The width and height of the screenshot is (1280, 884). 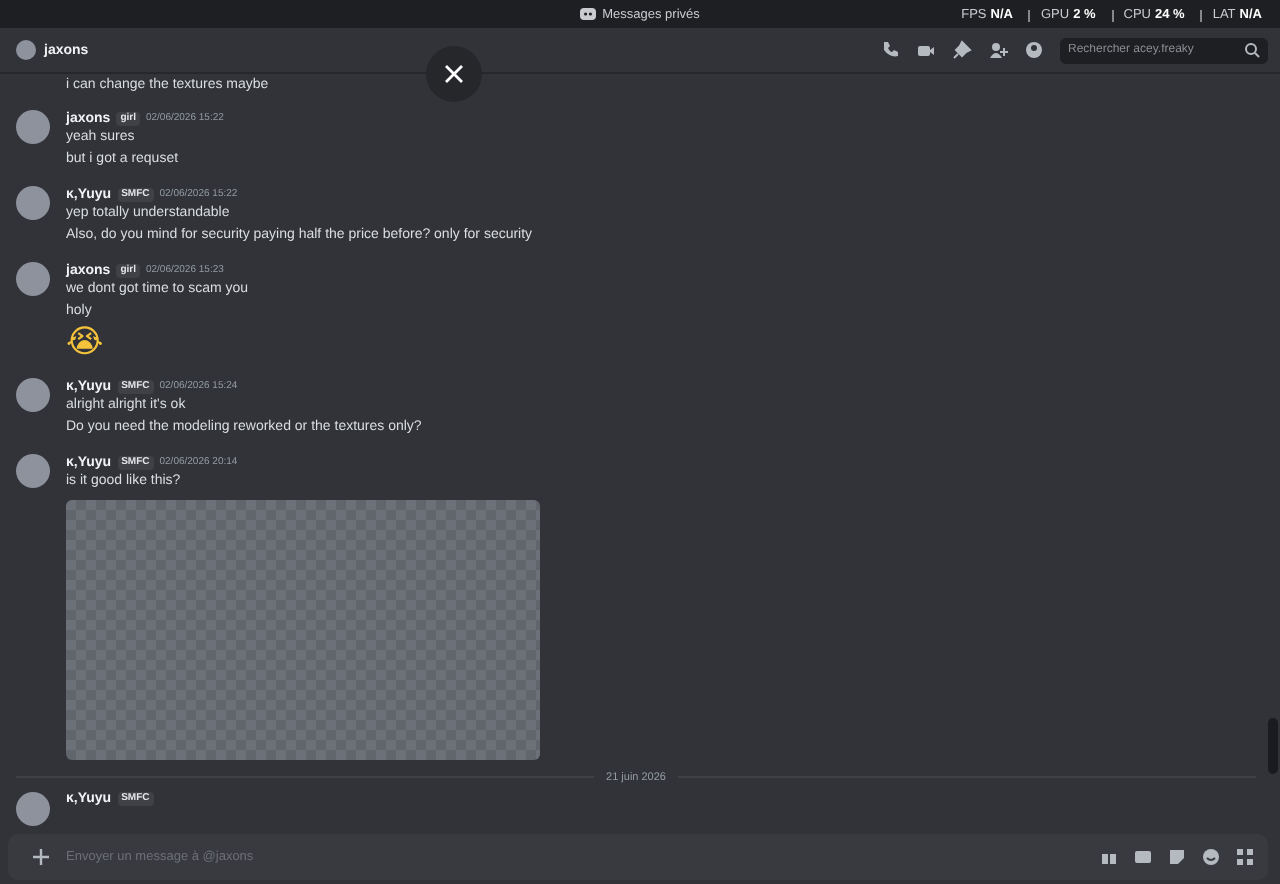 I want to click on plus-icon, so click(x=41, y=857).